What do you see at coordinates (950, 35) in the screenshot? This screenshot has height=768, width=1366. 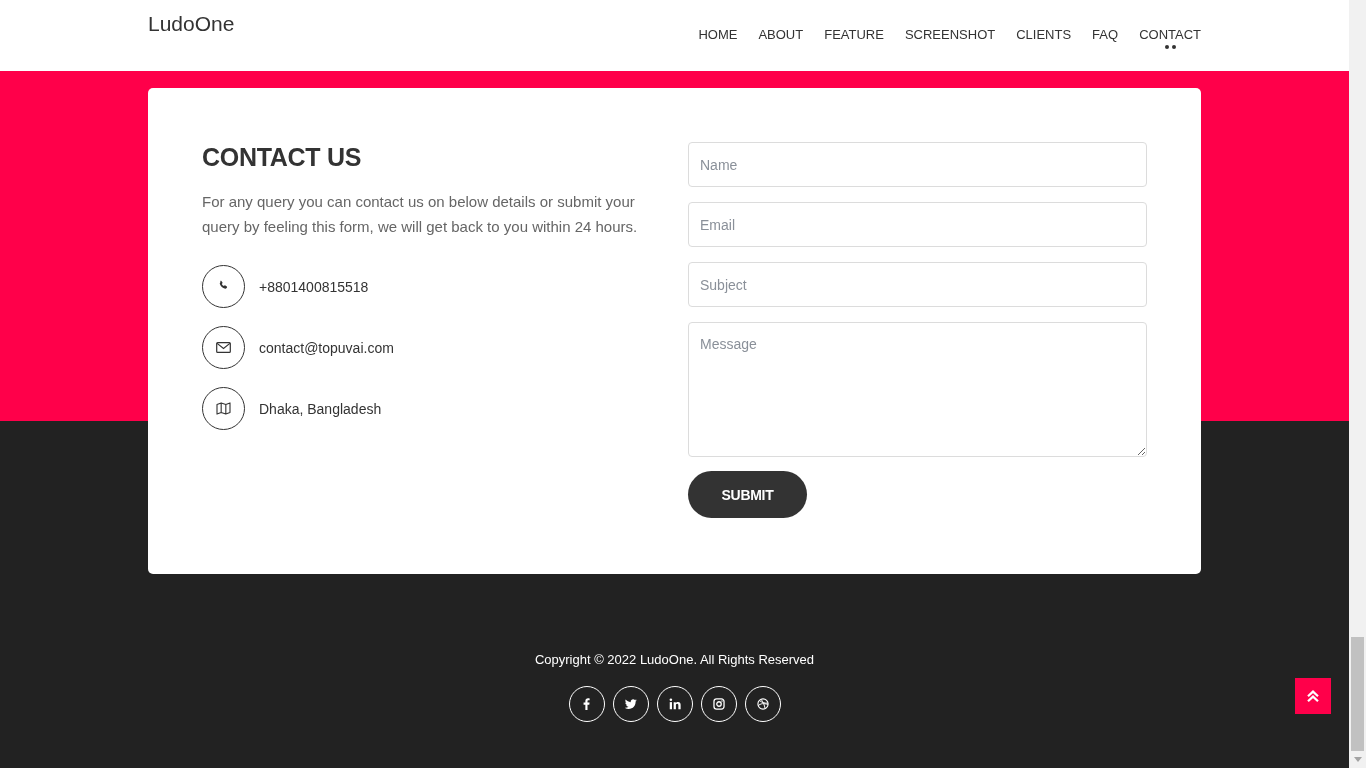 I see `nav-link: SCREENSHOT` at bounding box center [950, 35].